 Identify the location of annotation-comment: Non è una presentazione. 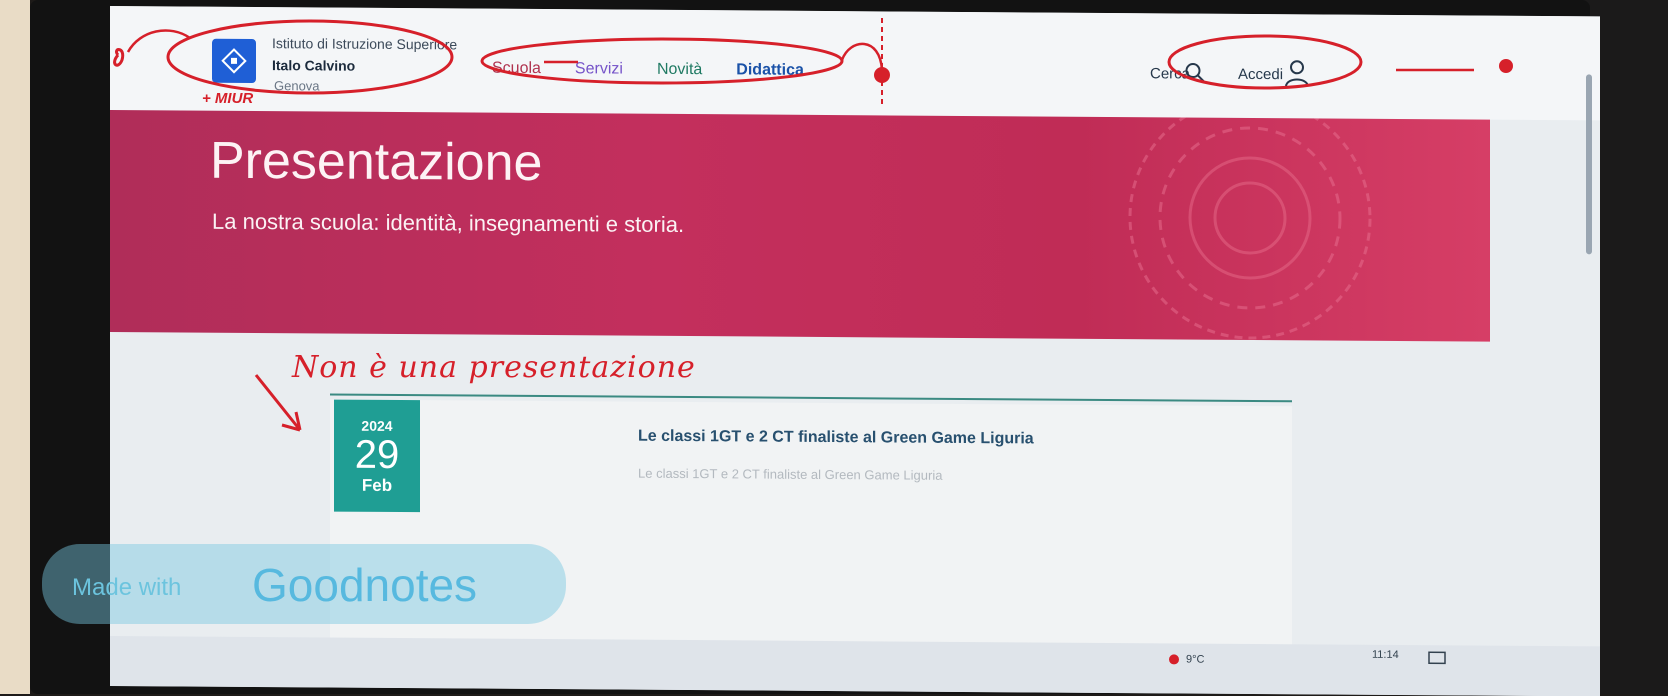
(494, 367).